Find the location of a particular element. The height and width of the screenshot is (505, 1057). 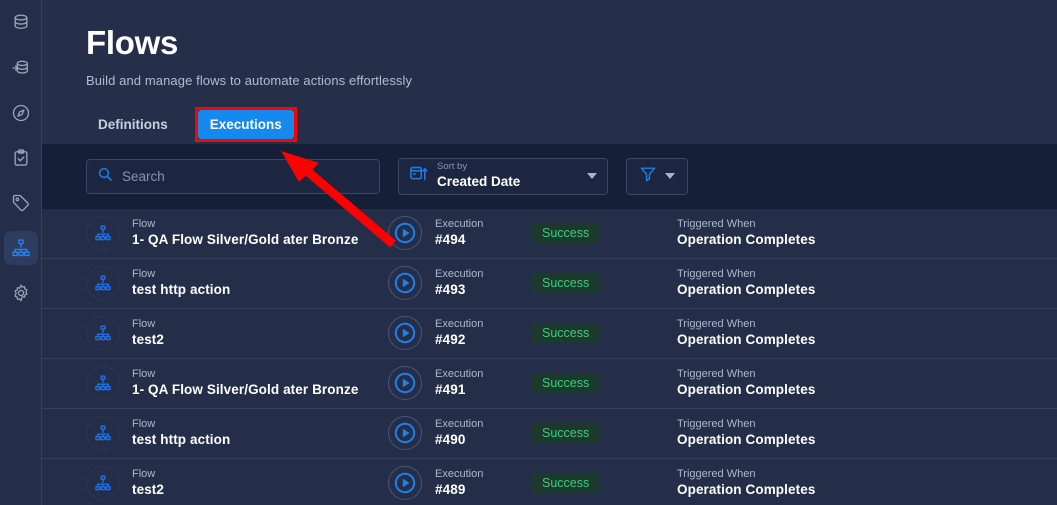

row-flow-name: test2 is located at coordinates (148, 490).